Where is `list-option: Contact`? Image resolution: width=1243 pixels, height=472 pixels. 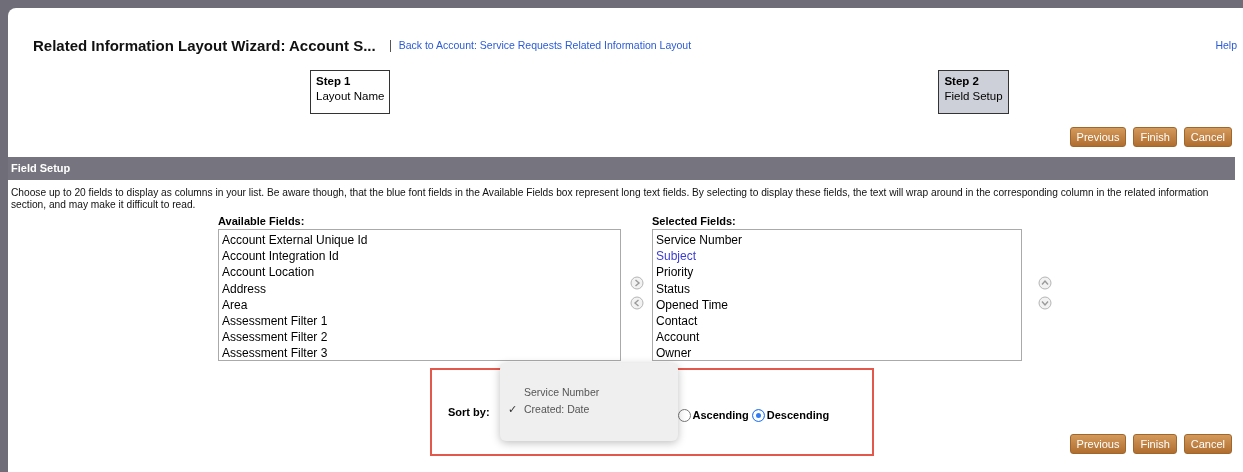 list-option: Contact is located at coordinates (837, 321).